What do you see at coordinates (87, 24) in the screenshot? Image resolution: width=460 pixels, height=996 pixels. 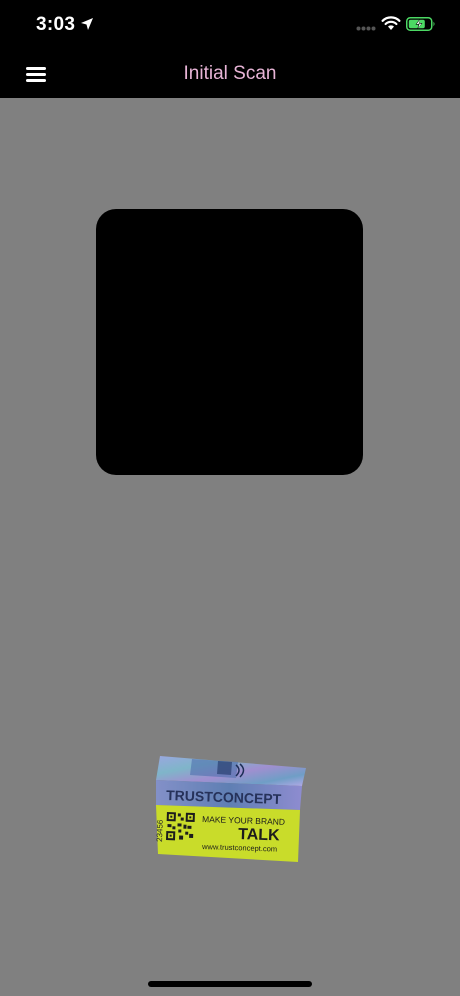 I see `location-arrow-icon` at bounding box center [87, 24].